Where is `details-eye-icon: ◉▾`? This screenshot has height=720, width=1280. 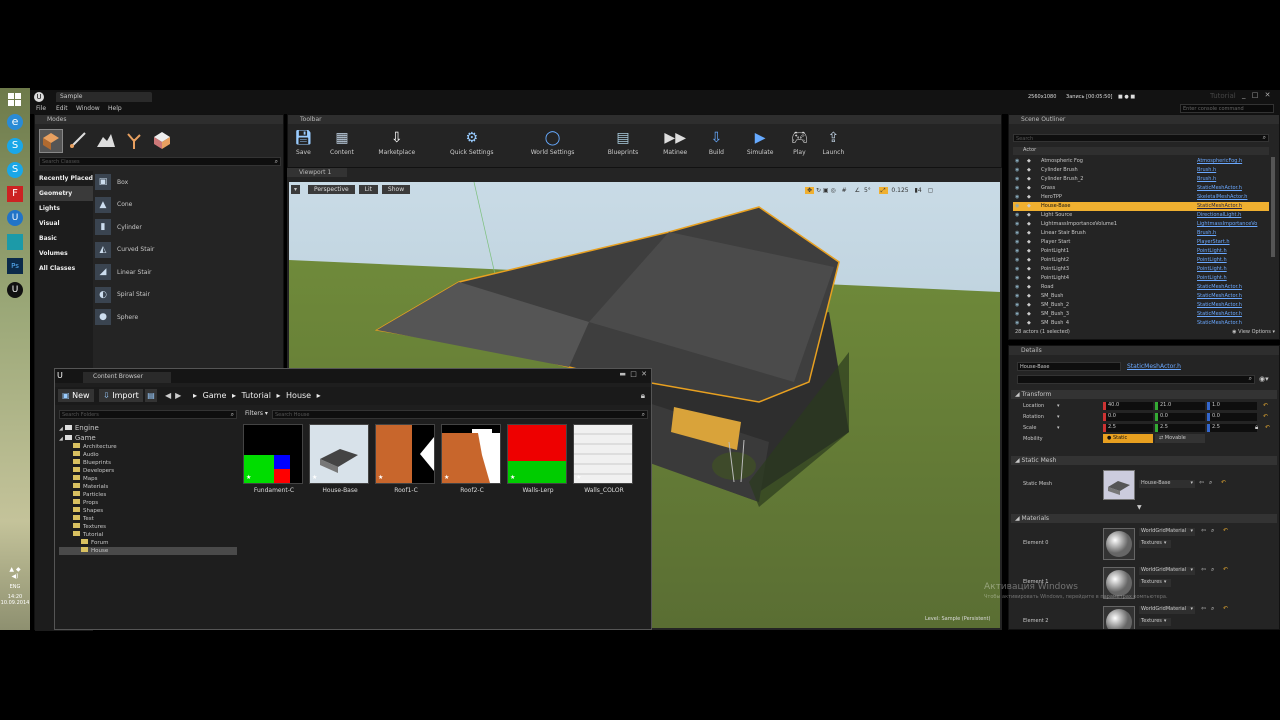 details-eye-icon: ◉▾ is located at coordinates (1264, 379).